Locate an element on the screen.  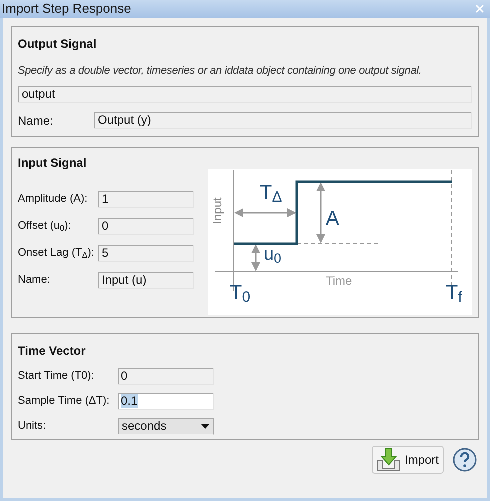
field-label: Amplitude (A): is located at coordinates (53, 199).